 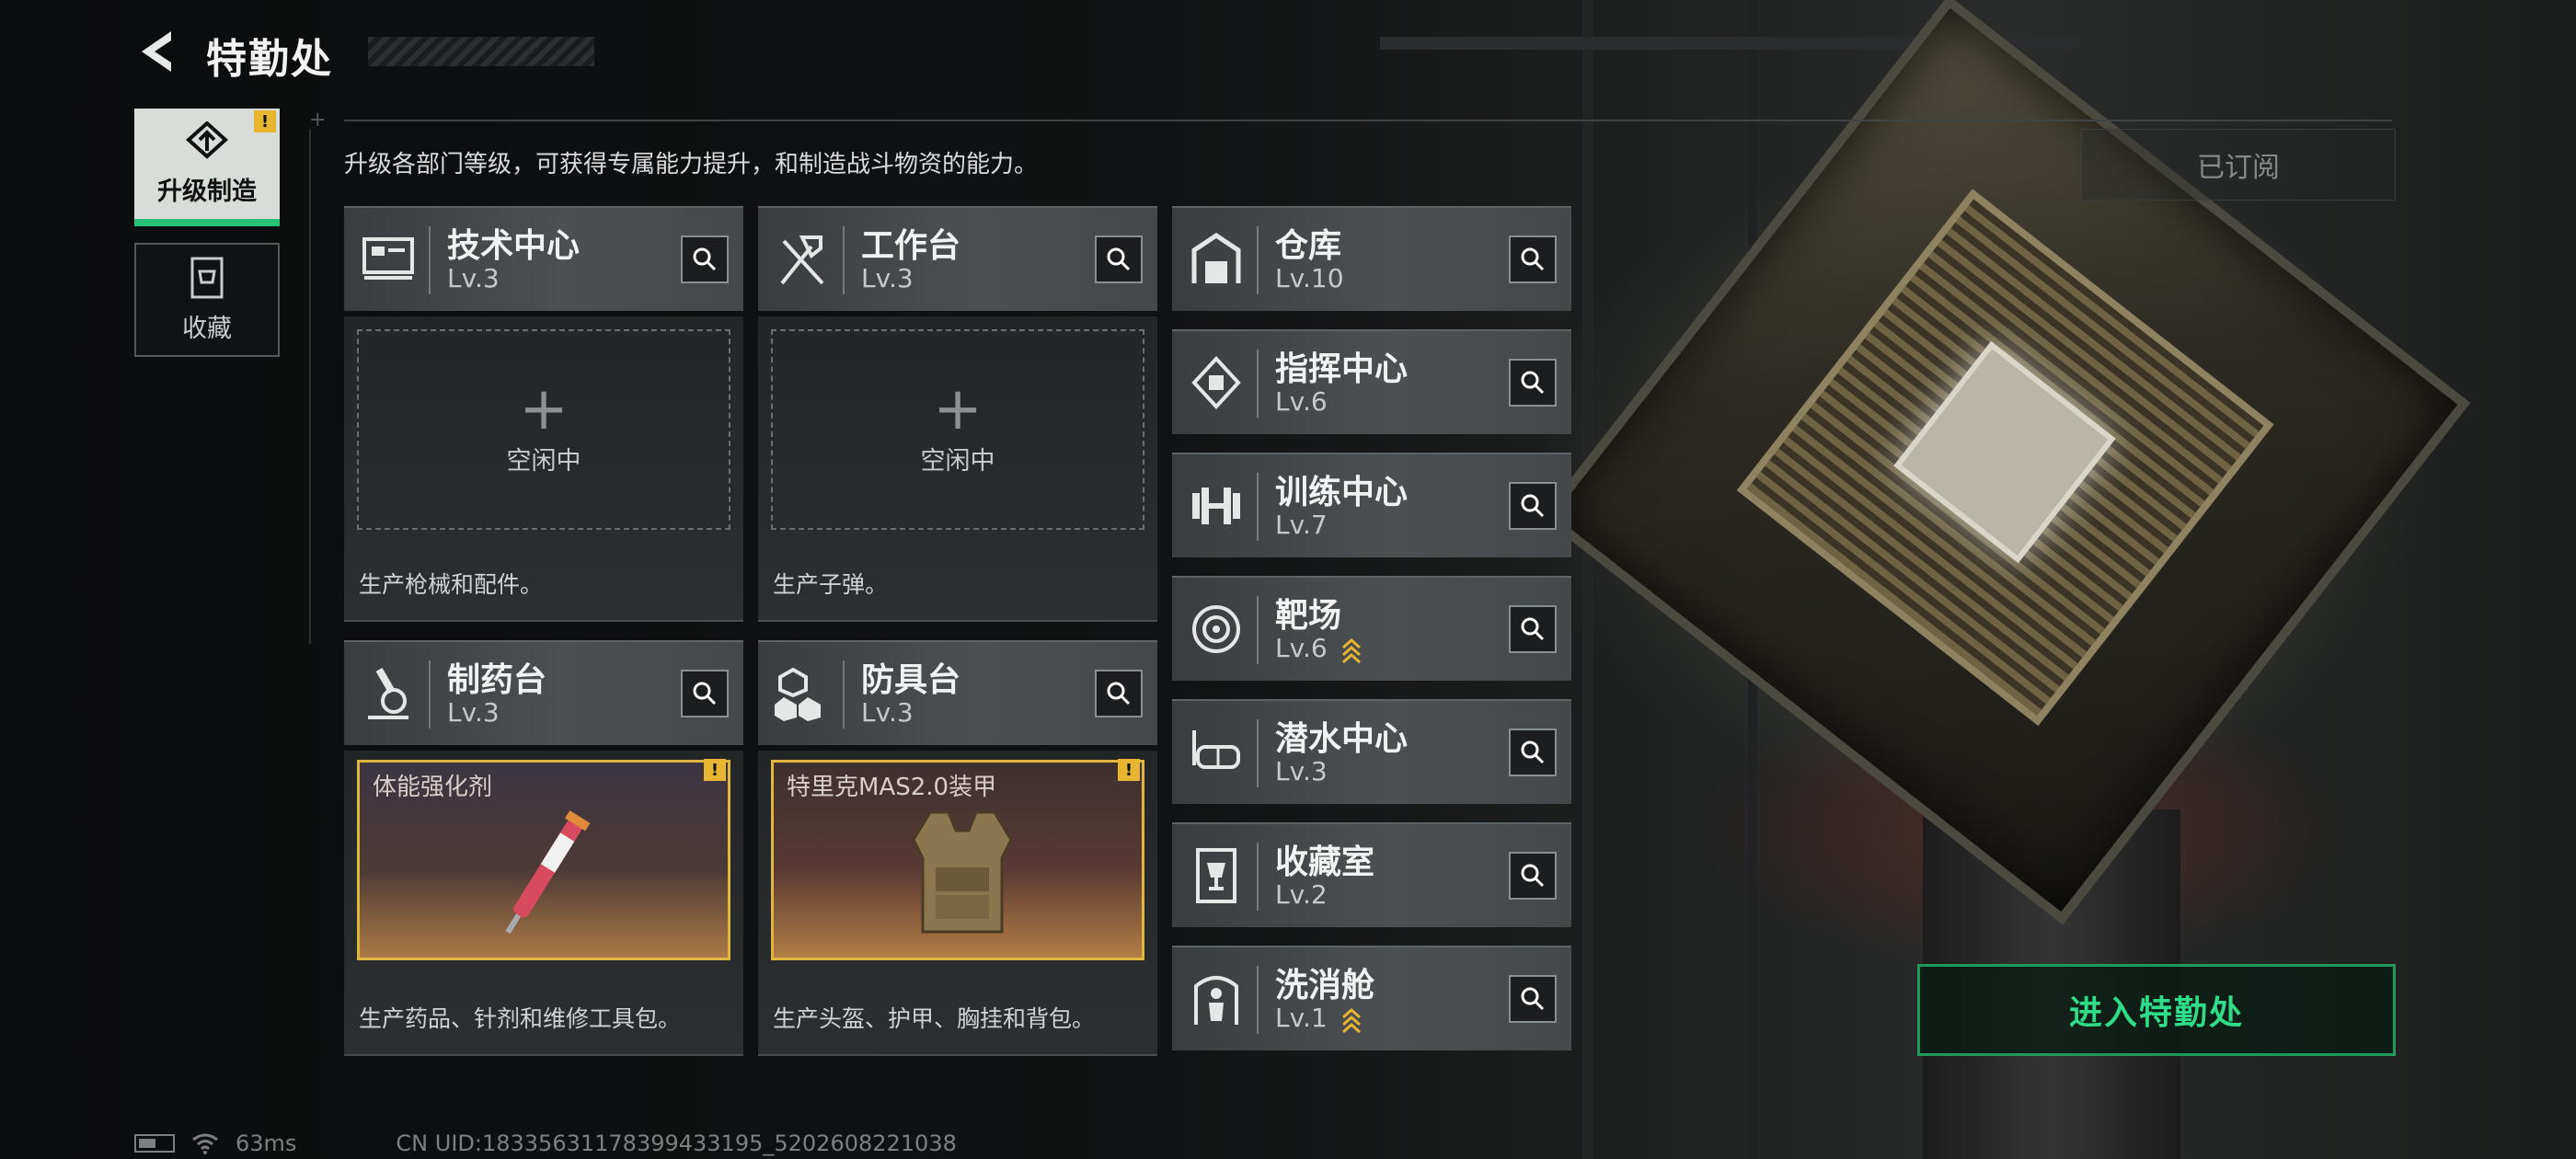 What do you see at coordinates (1308, 246) in the screenshot?
I see `dept-name: 仓库` at bounding box center [1308, 246].